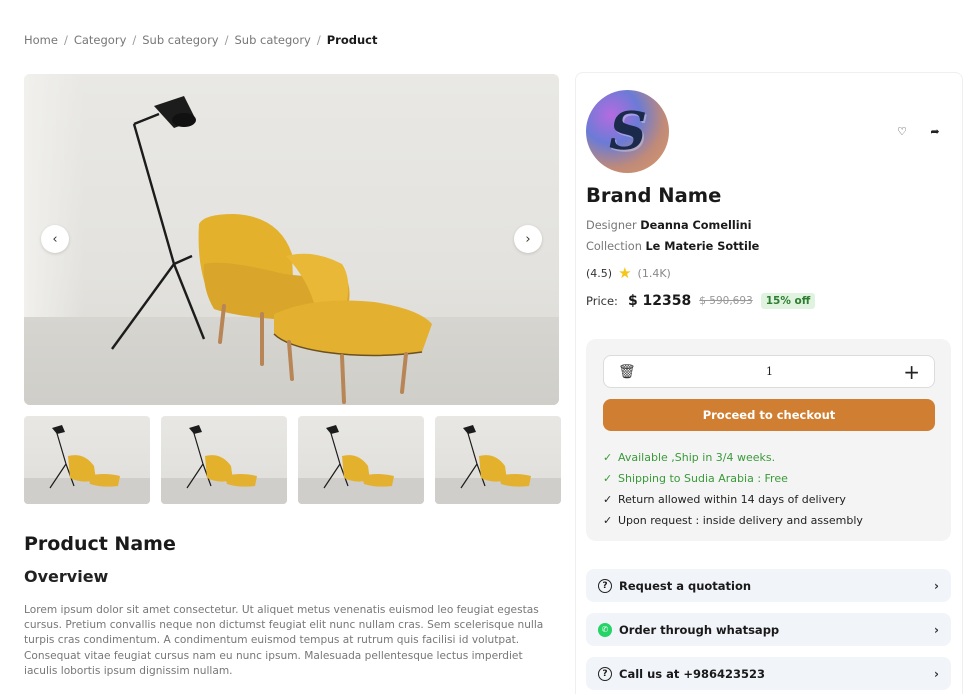 The height and width of the screenshot is (694, 977). What do you see at coordinates (659, 301) in the screenshot?
I see `price-current: $ 12358` at bounding box center [659, 301].